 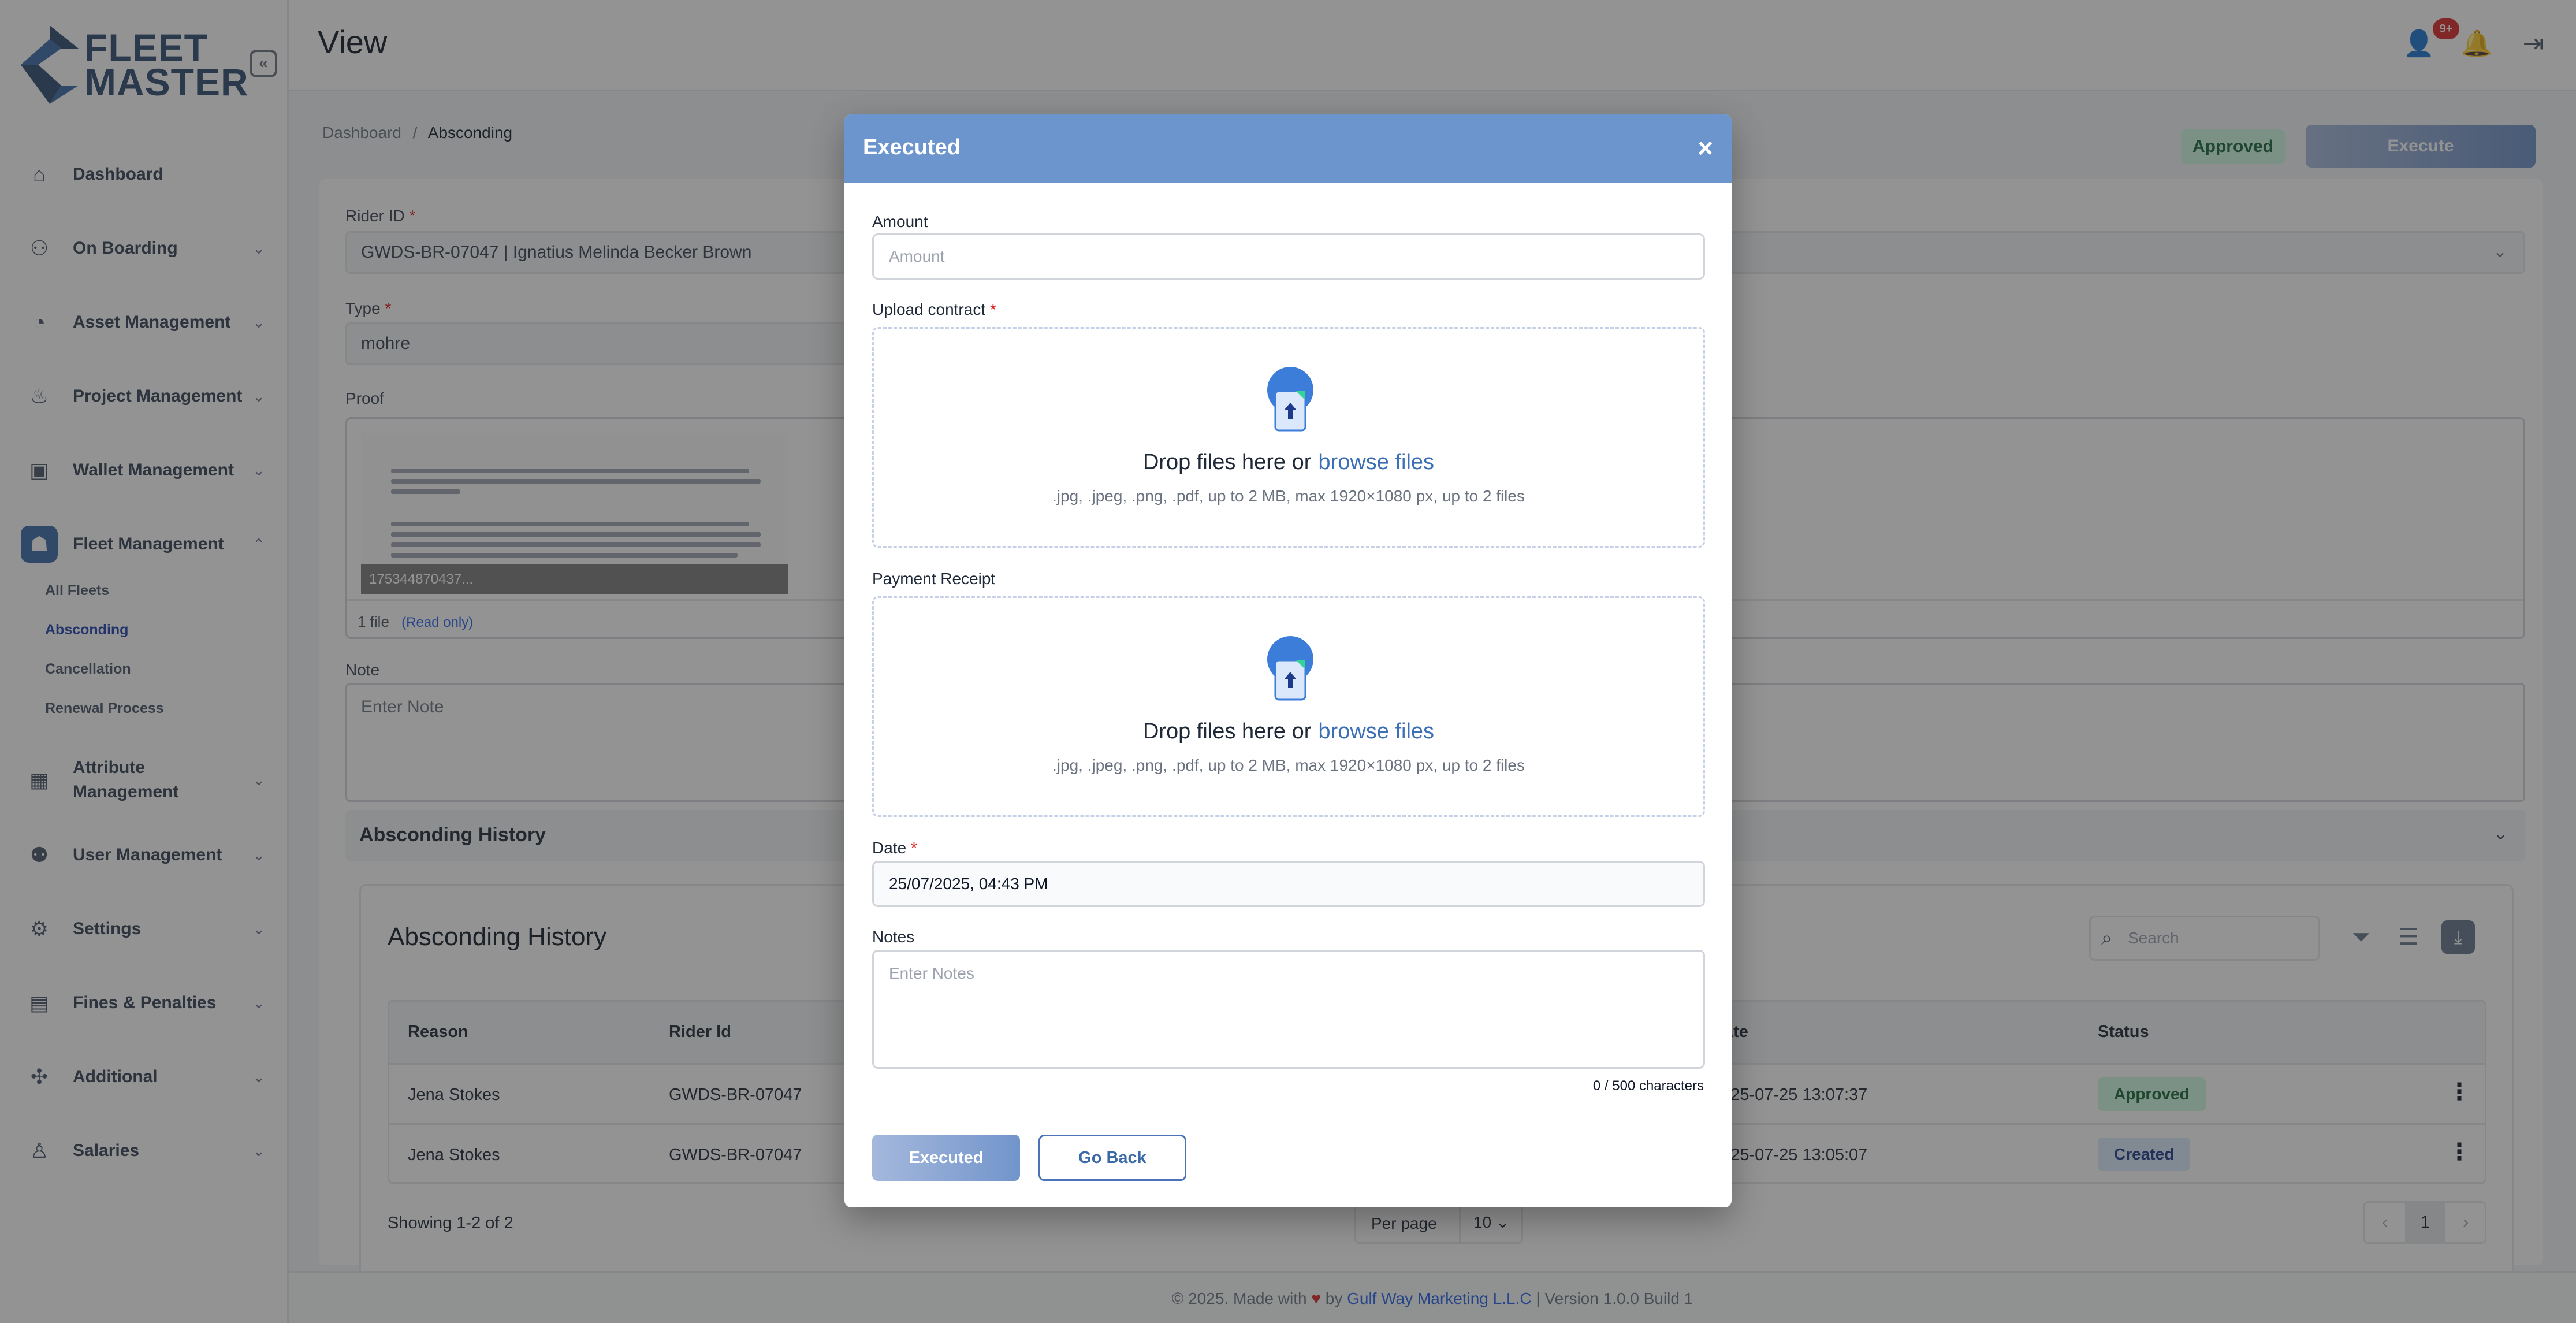 What do you see at coordinates (894, 848) in the screenshot?
I see `date-label: Date *` at bounding box center [894, 848].